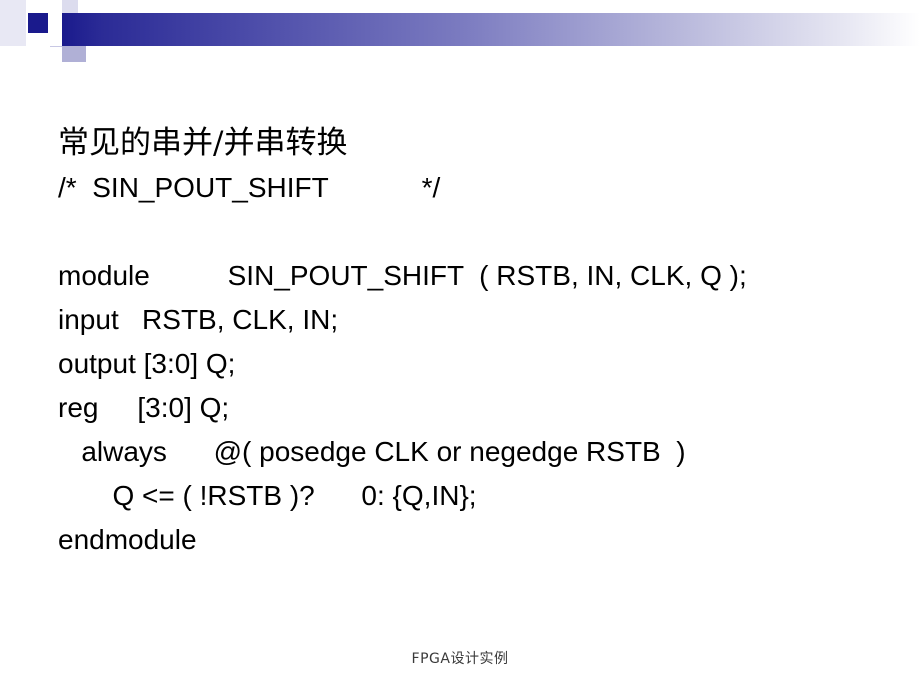 Image resolution: width=920 pixels, height=690 pixels. Describe the element at coordinates (249, 187) in the screenshot. I see `code-comment-line: /* SIN_POUT_SHIFT */` at that location.